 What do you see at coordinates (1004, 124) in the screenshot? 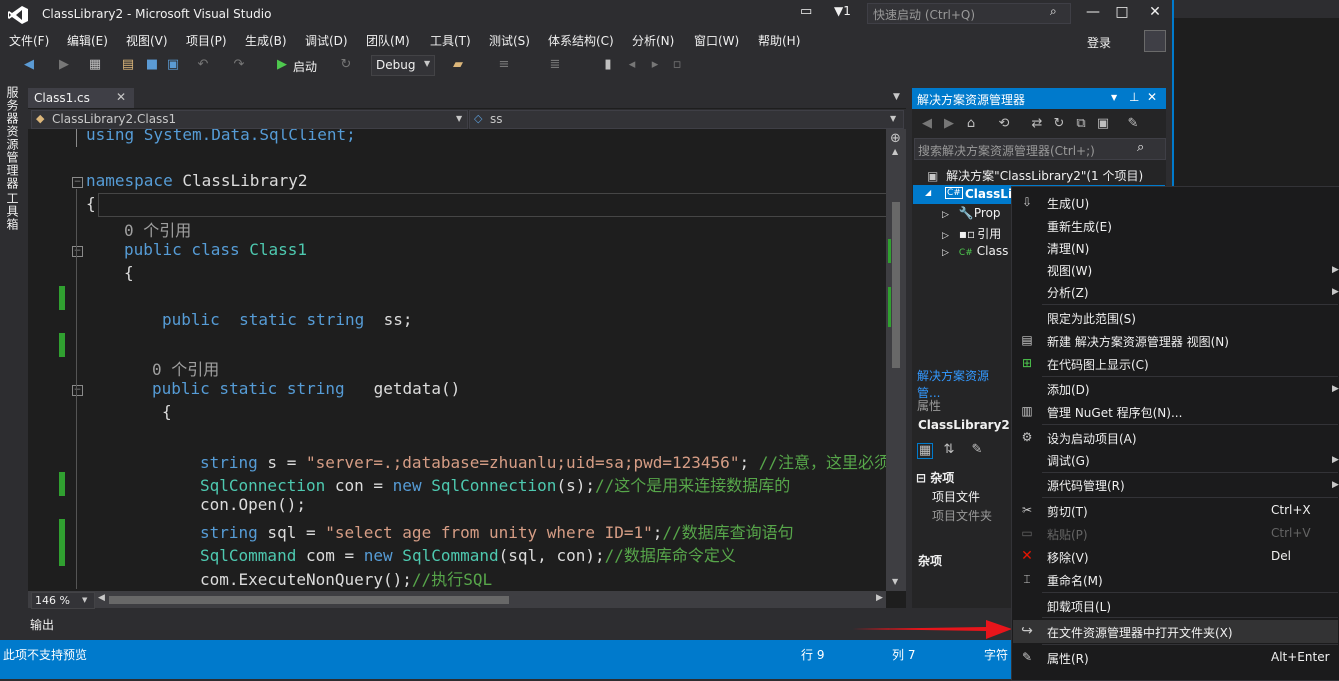
I see `sync-icon: ⟲` at bounding box center [1004, 124].